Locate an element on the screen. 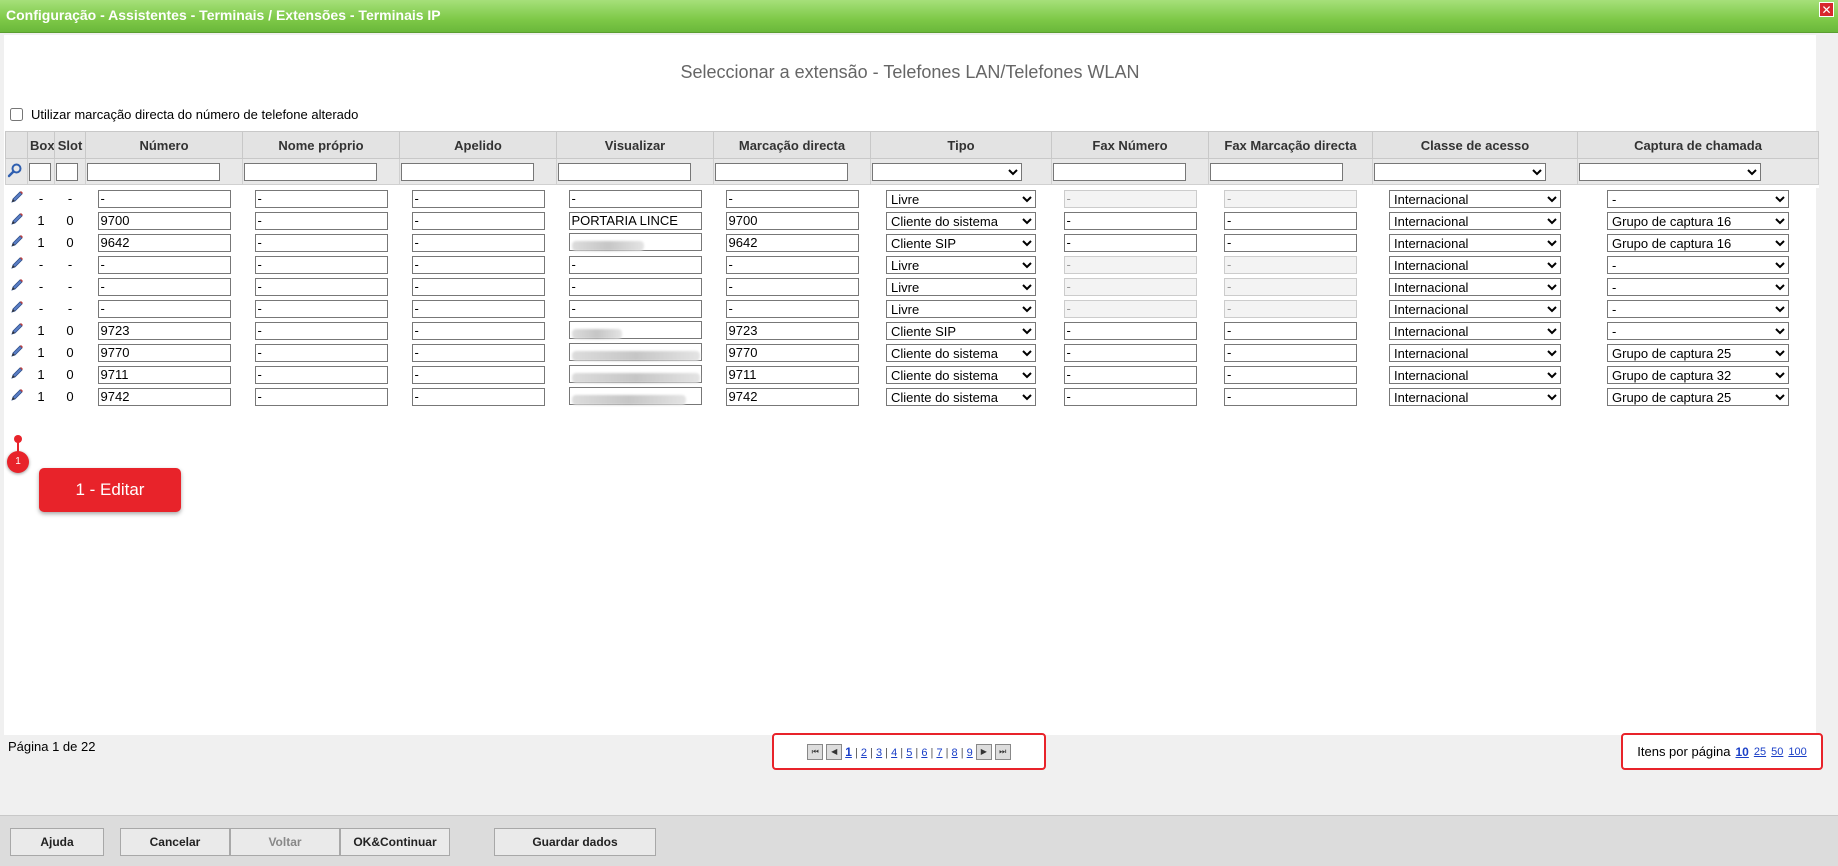 Image resolution: width=1838 pixels, height=866 pixels. direct-dial-checkbox is located at coordinates (16, 114).